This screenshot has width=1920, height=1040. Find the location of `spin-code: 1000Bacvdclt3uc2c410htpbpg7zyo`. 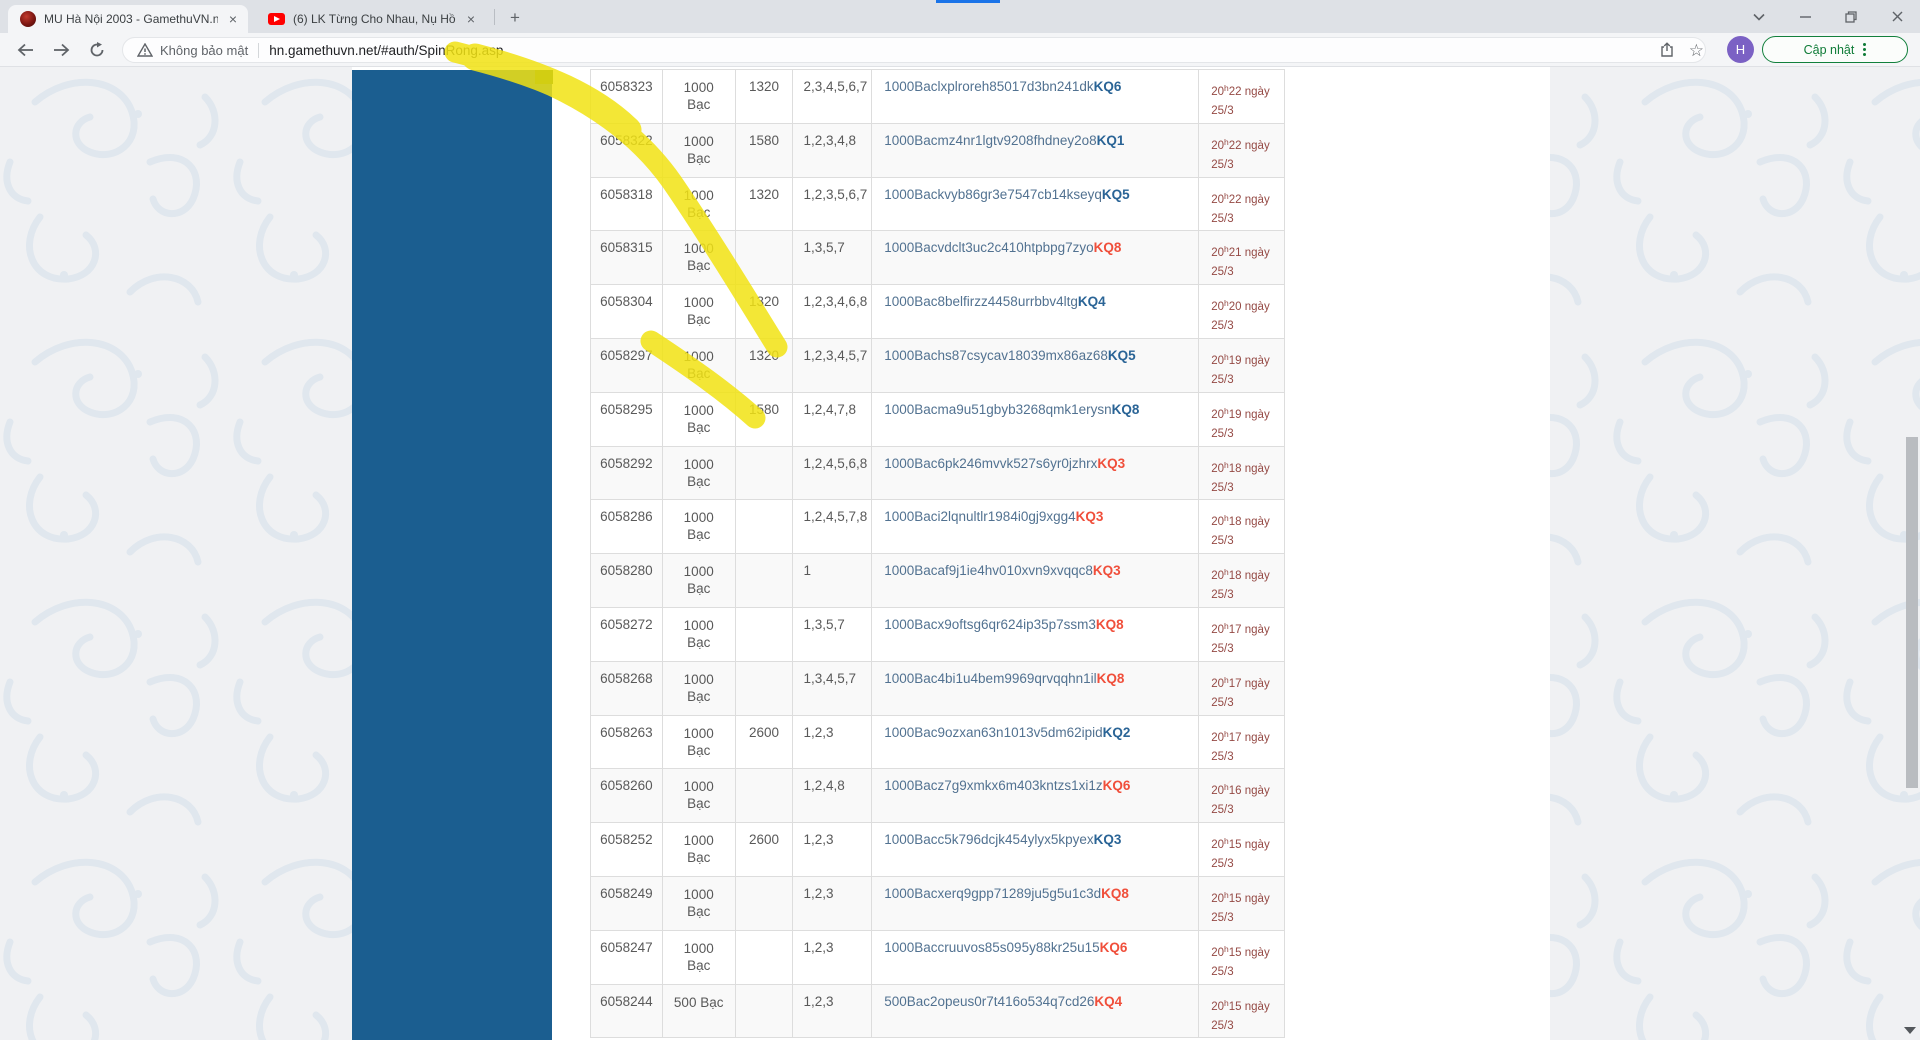

spin-code: 1000Bacvdclt3uc2c410htpbpg7zyo is located at coordinates (989, 248).